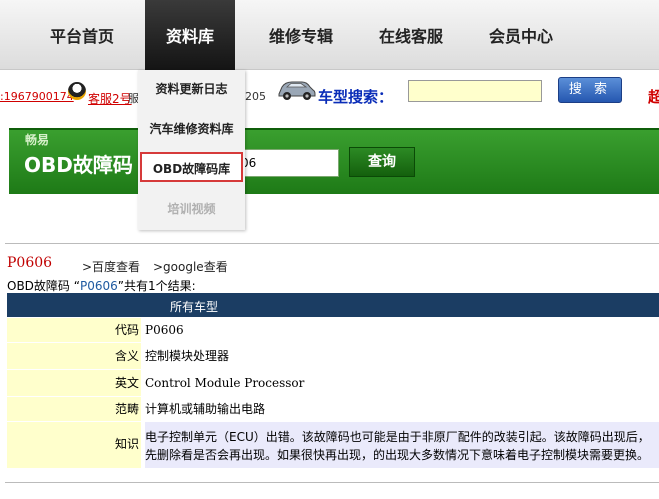 Image resolution: width=659 pixels, height=499 pixels. I want to click on qq-service-link: 客服2号, so click(110, 98).